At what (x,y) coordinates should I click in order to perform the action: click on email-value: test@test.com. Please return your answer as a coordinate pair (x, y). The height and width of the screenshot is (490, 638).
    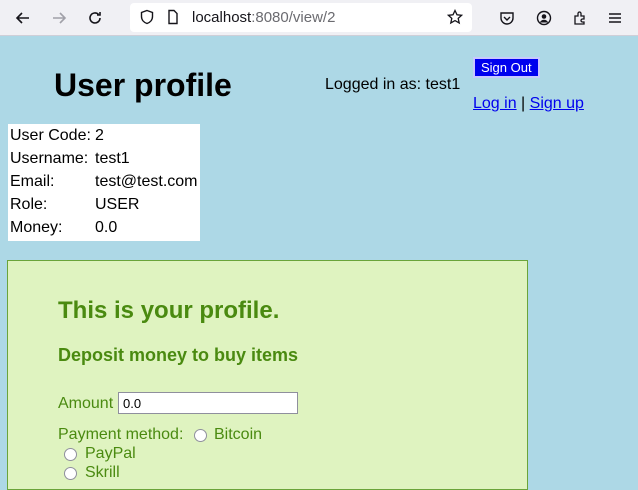
    Looking at the image, I should click on (146, 181).